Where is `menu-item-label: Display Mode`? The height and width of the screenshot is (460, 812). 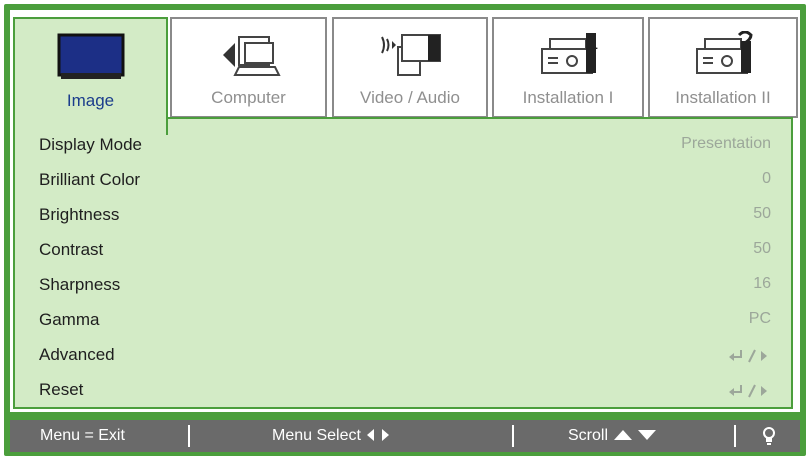
menu-item-label: Display Mode is located at coordinates (90, 144).